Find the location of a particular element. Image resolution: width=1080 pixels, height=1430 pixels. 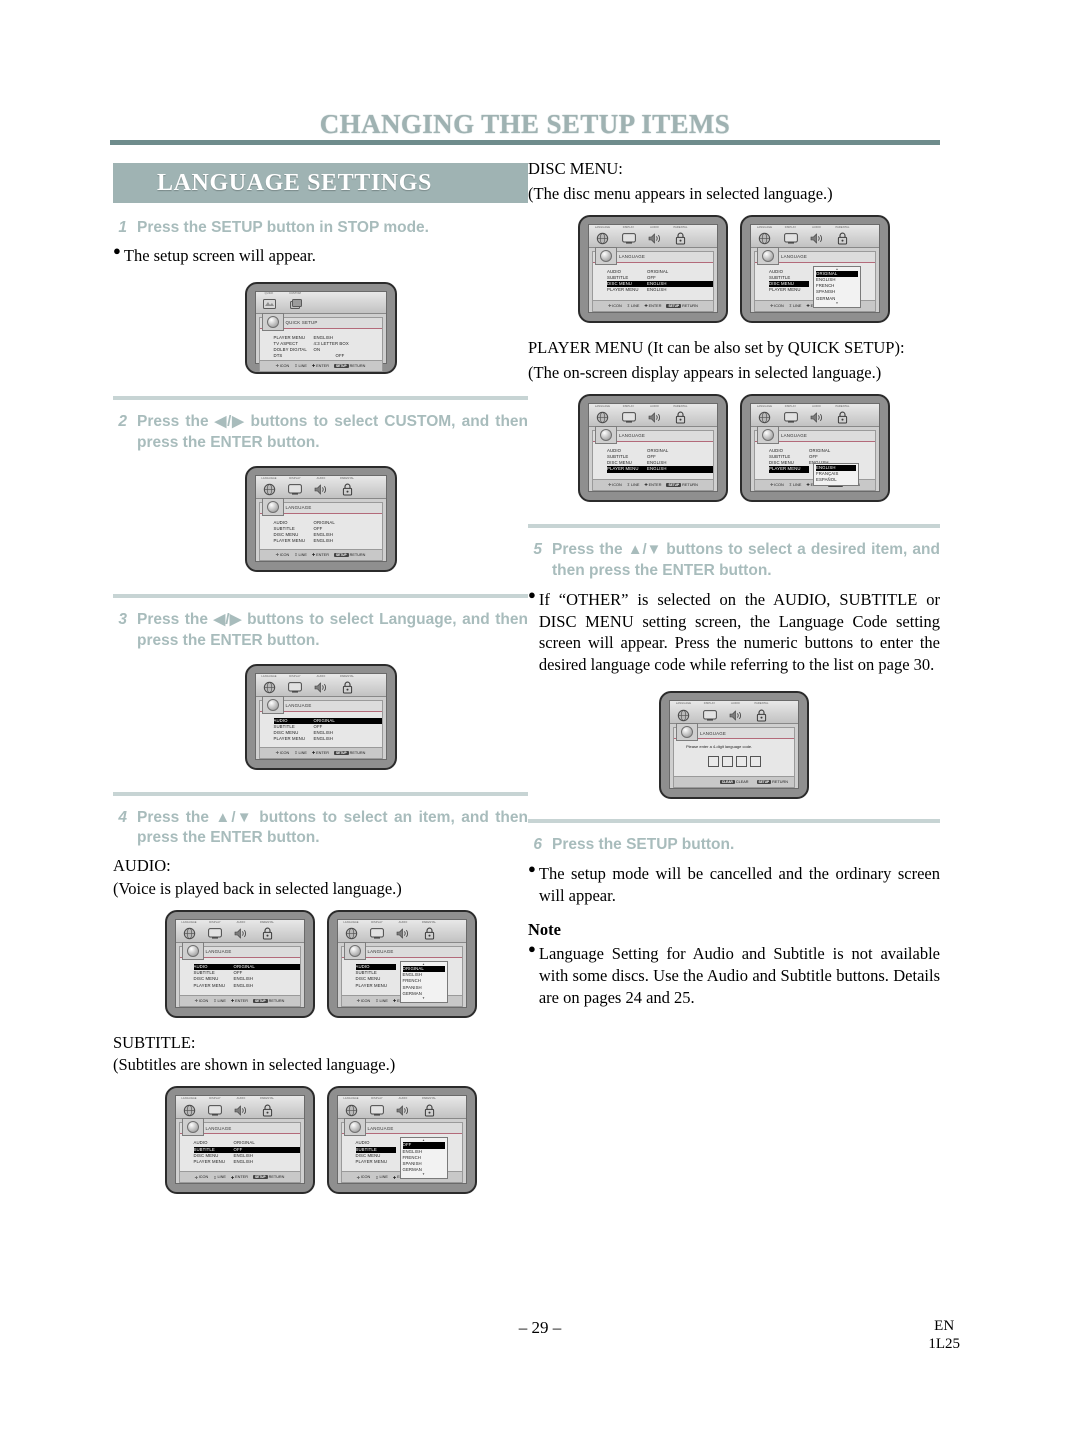

step-5-number: 5 is located at coordinates (537, 549).